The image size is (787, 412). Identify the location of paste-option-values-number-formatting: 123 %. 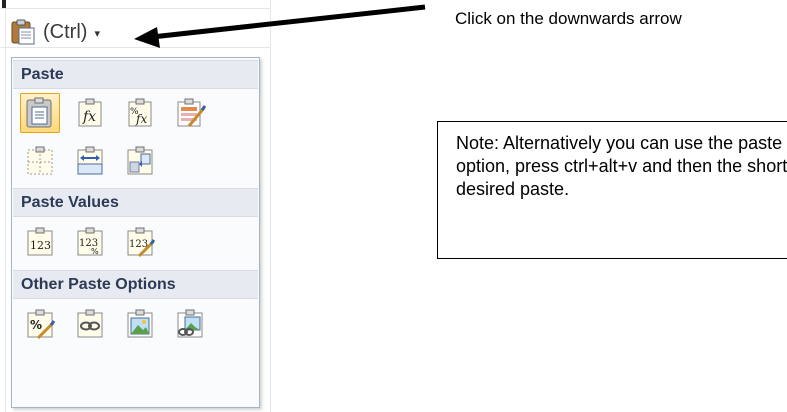
(90, 242).